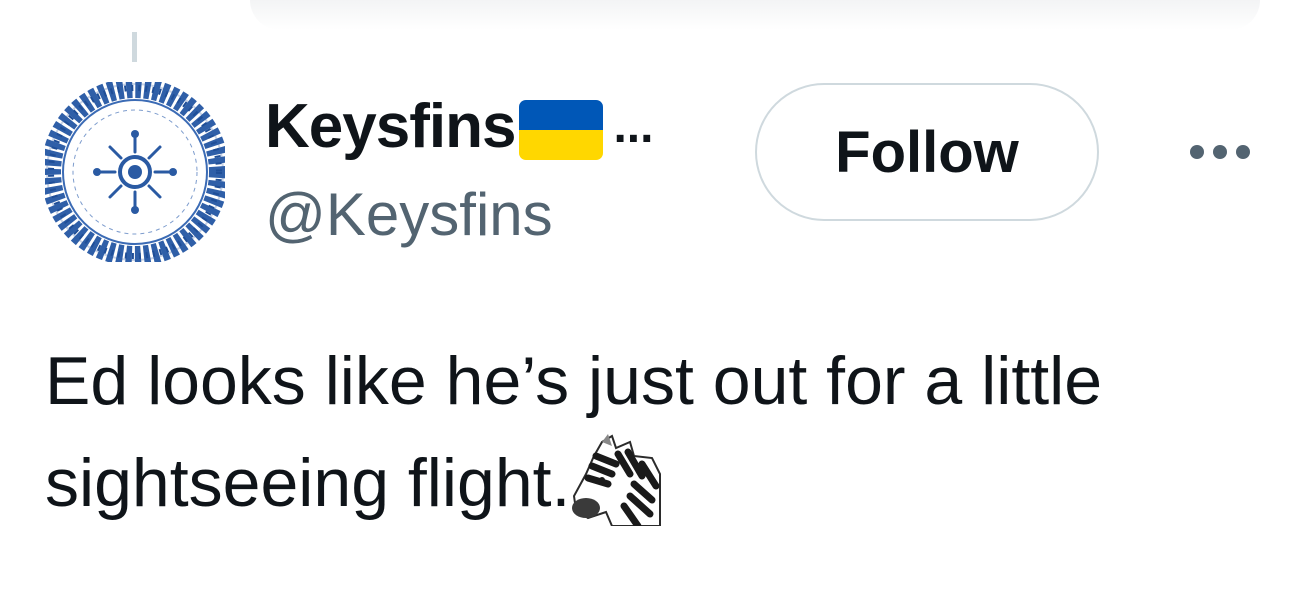 The height and width of the screenshot is (614, 1299). What do you see at coordinates (617, 480) in the screenshot?
I see `zebra-emoji-icon` at bounding box center [617, 480].